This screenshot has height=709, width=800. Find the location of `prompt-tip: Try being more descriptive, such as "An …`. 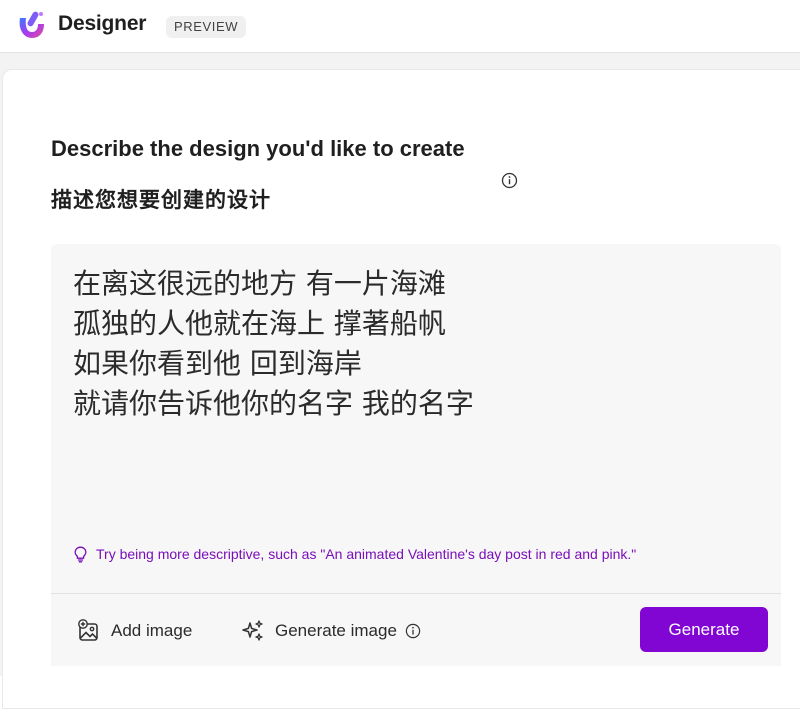

prompt-tip: Try being more descriptive, such as "An … is located at coordinates (354, 554).